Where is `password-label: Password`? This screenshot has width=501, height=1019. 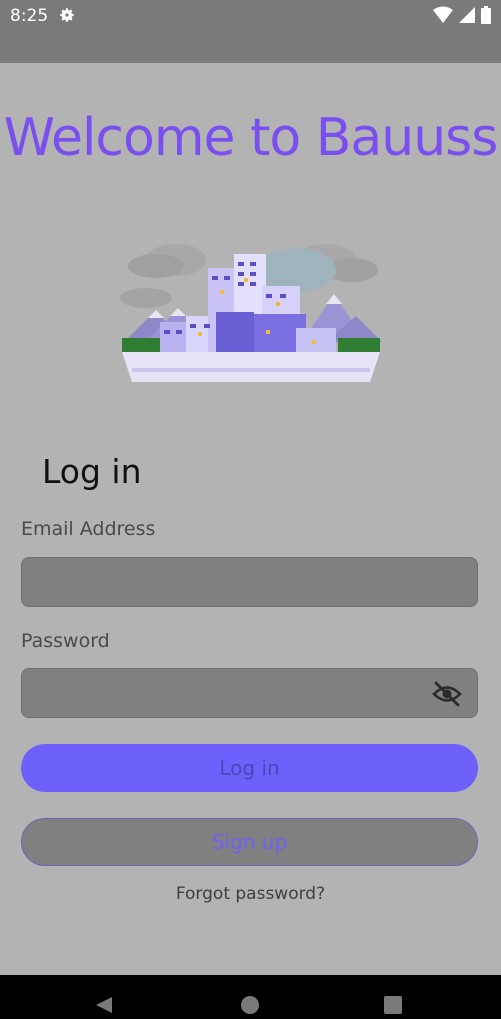
password-label: Password is located at coordinates (65, 641).